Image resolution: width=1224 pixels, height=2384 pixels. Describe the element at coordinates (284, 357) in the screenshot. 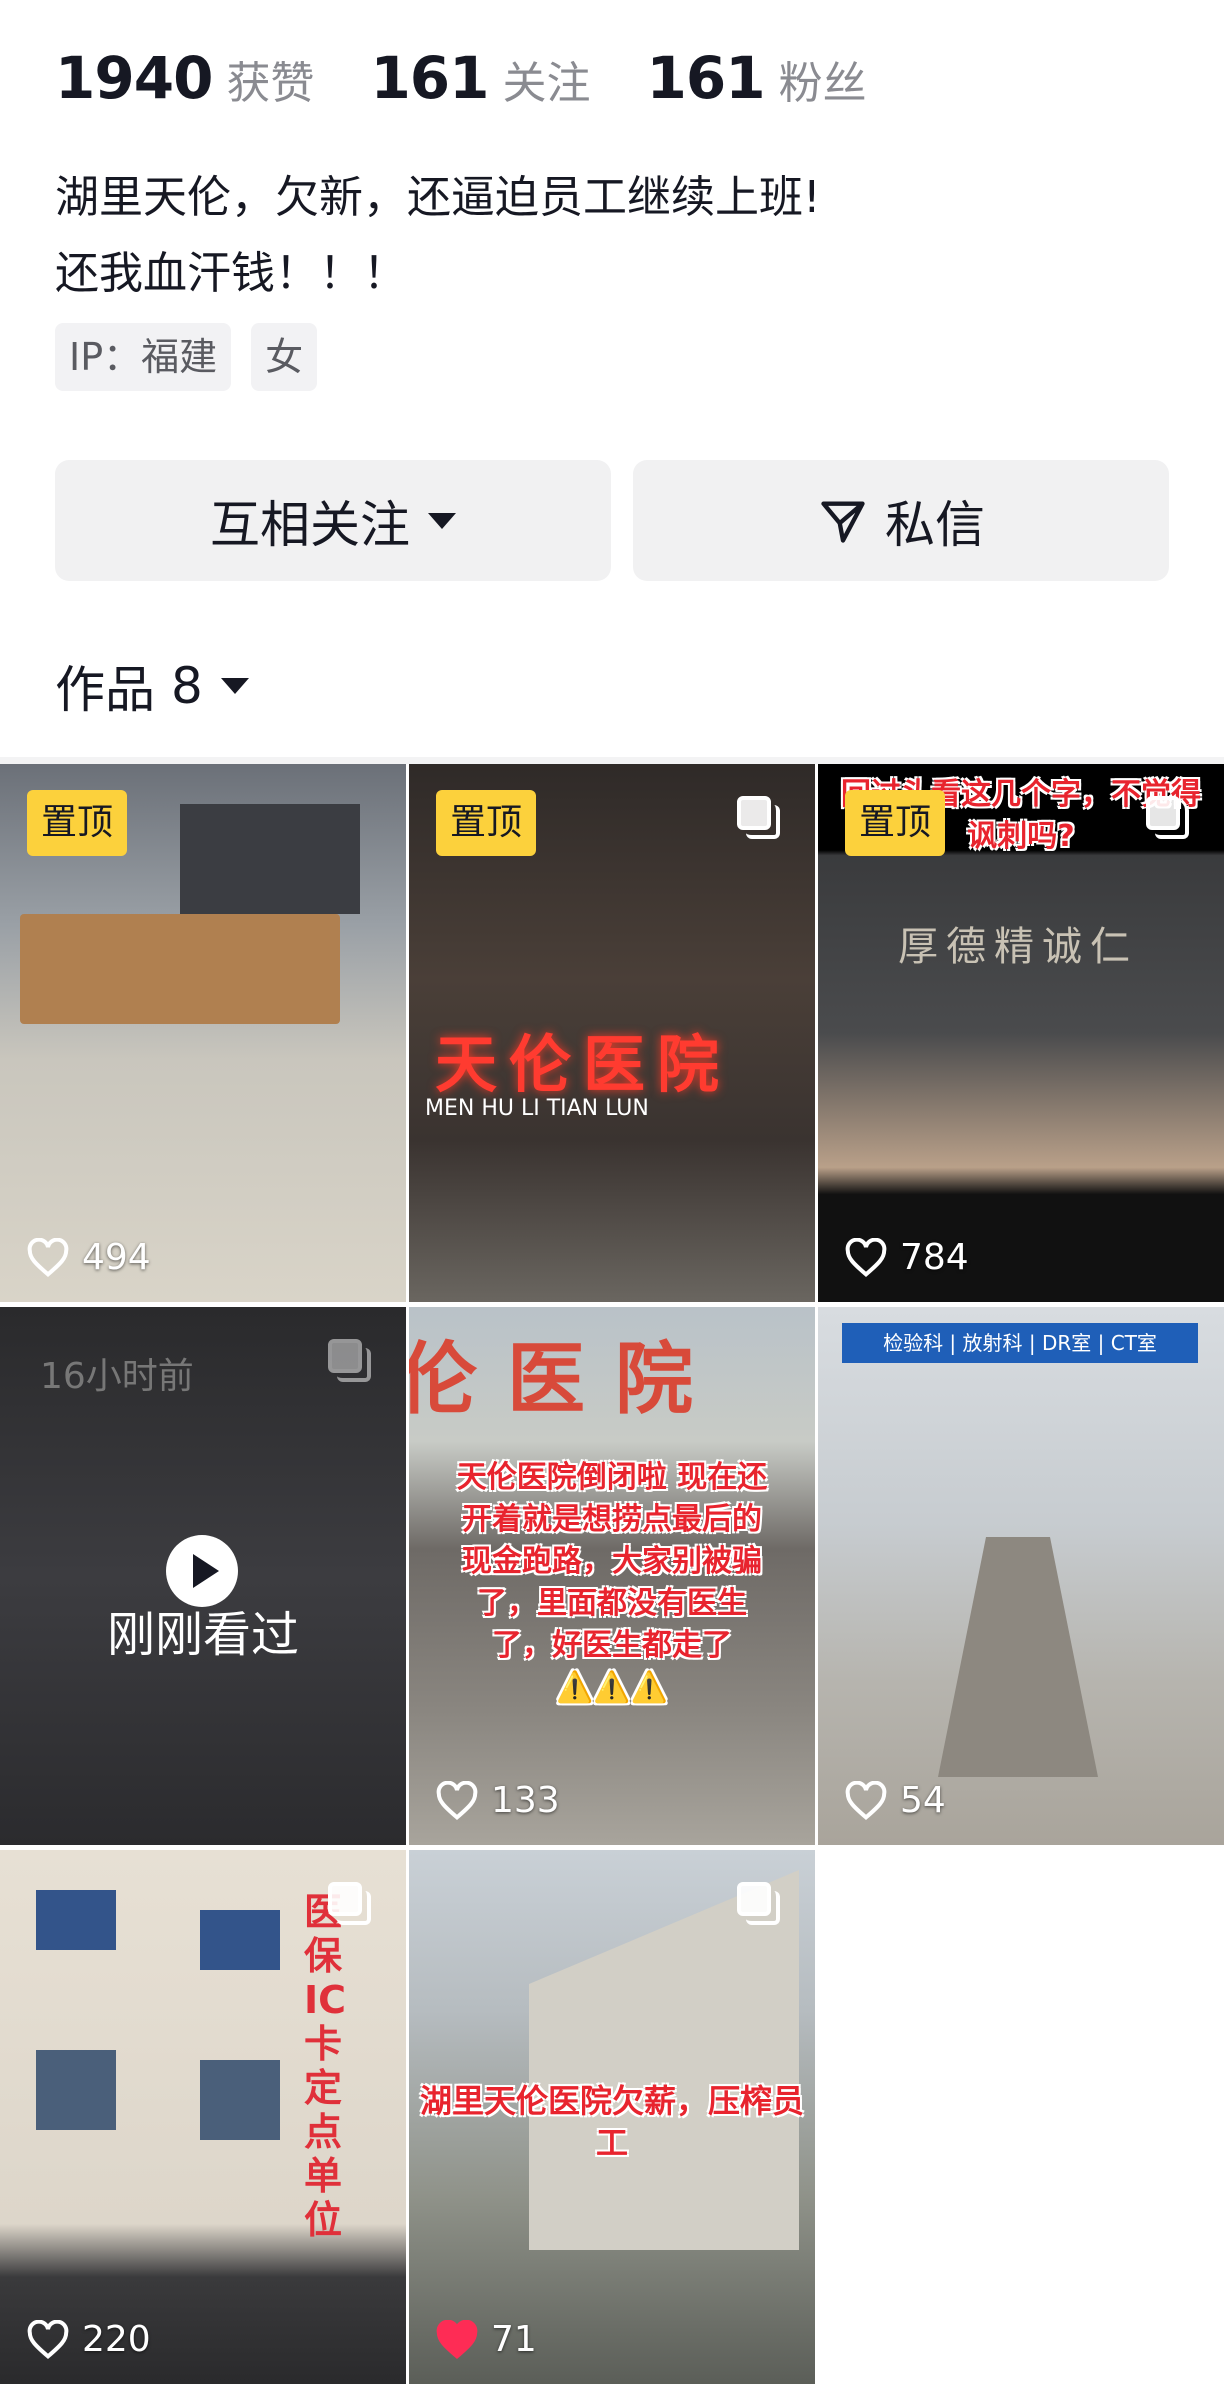

I see `gender-tag: 女` at that location.